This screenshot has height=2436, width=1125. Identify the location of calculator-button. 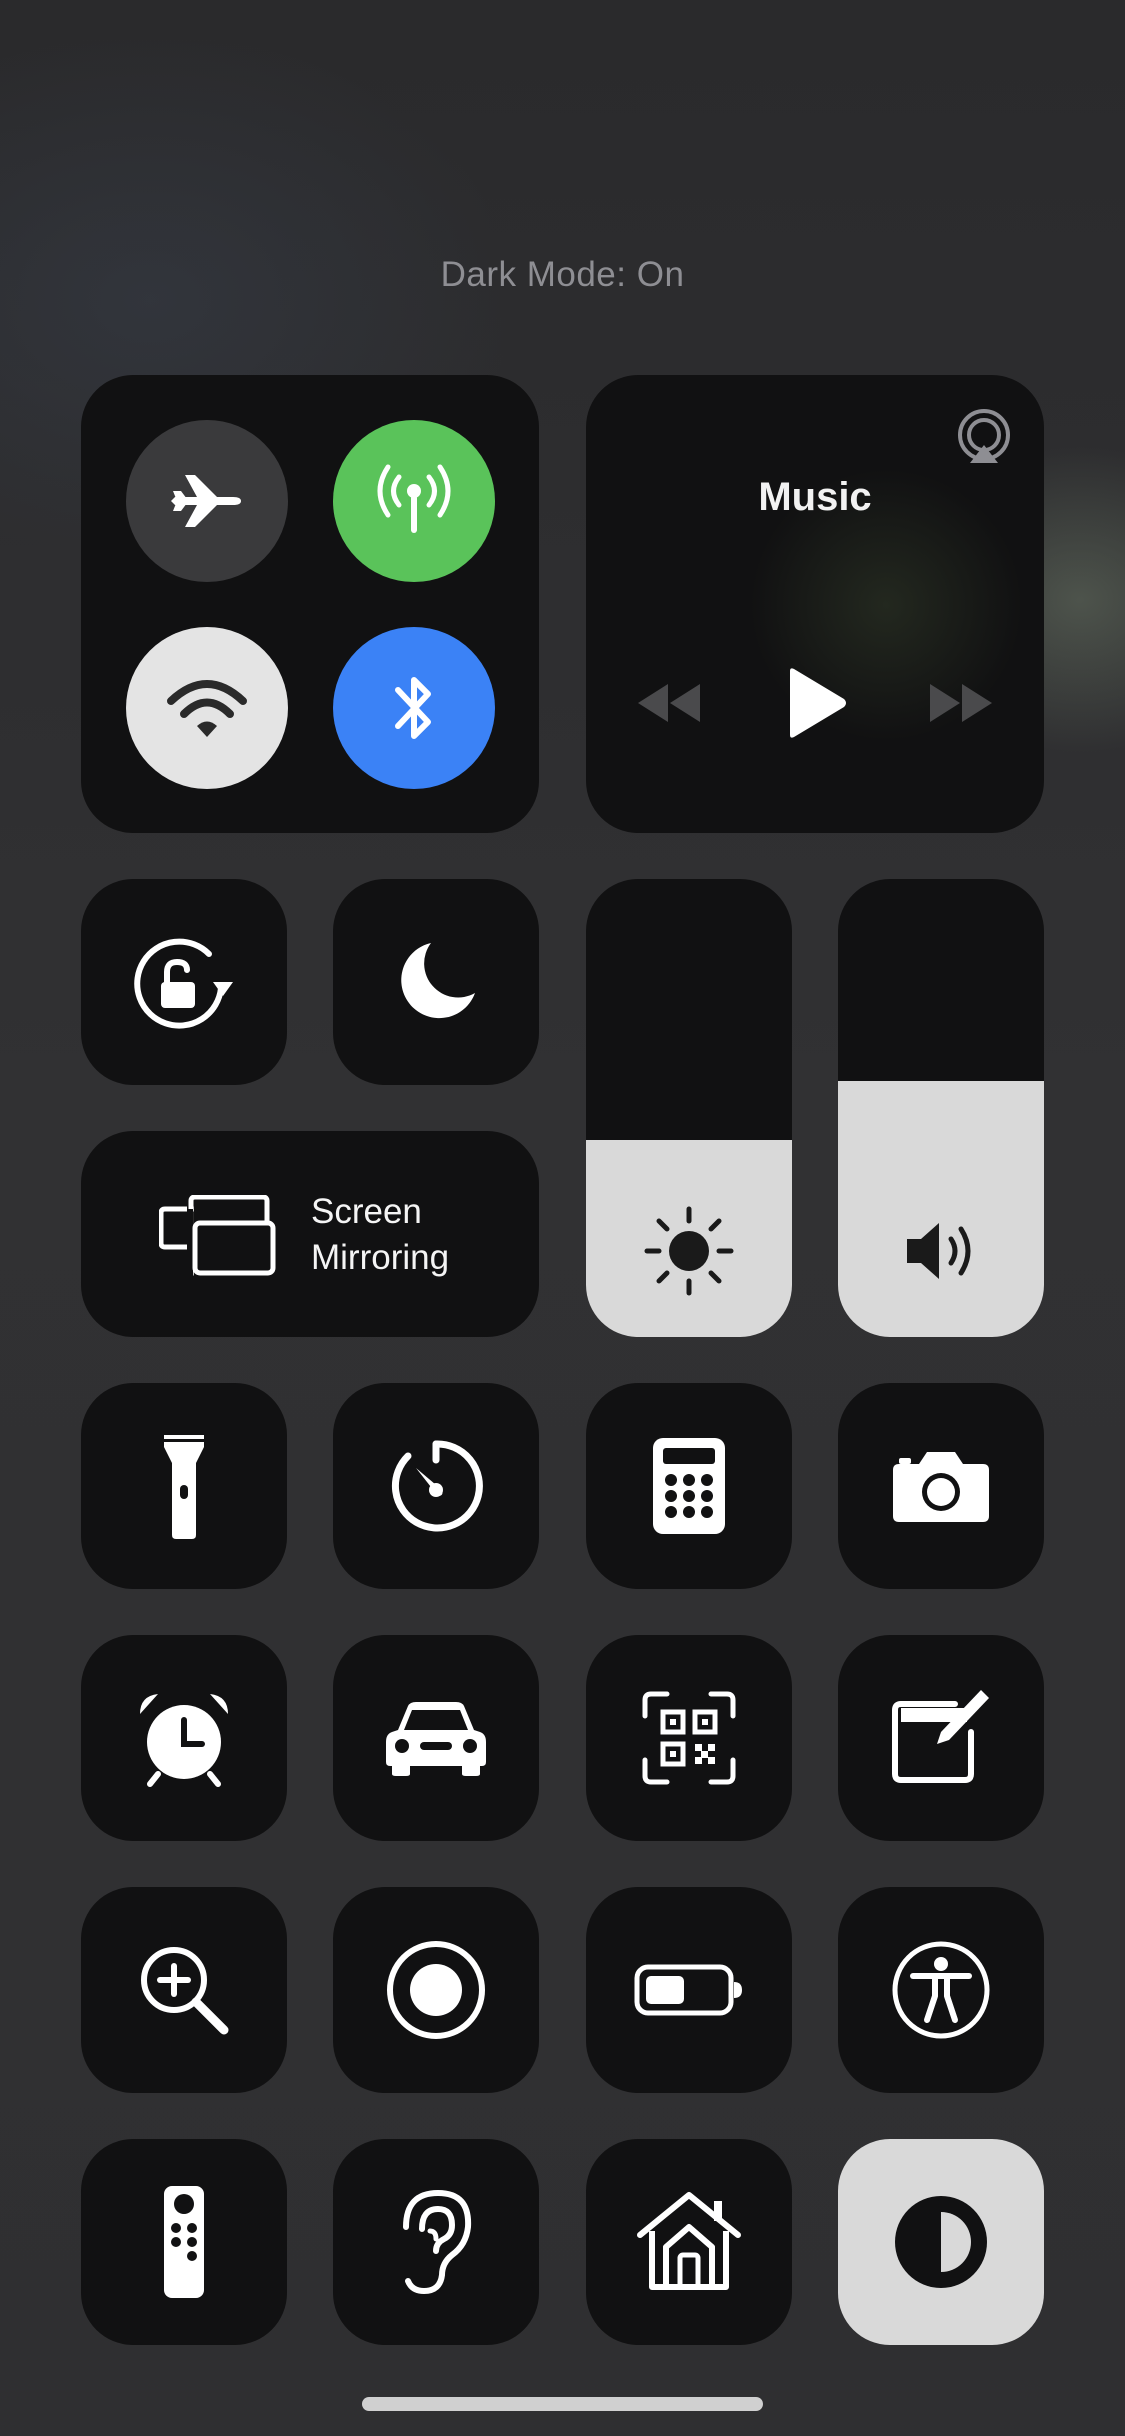
(689, 1486).